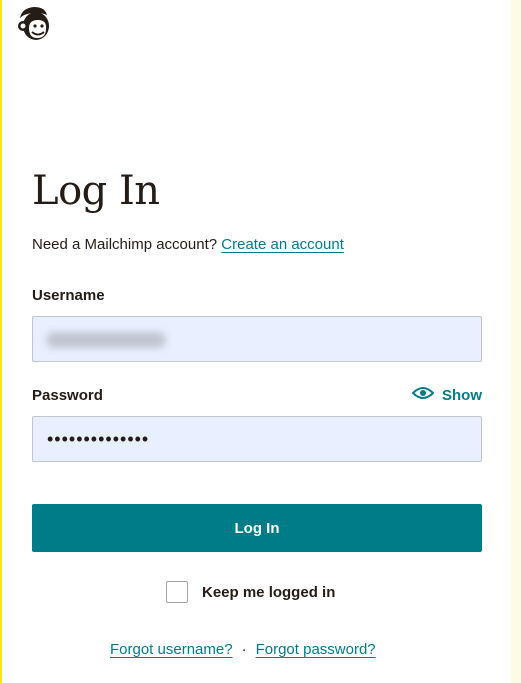 The height and width of the screenshot is (683, 521). I want to click on mailchimp-logo-icon, so click(34, 24).